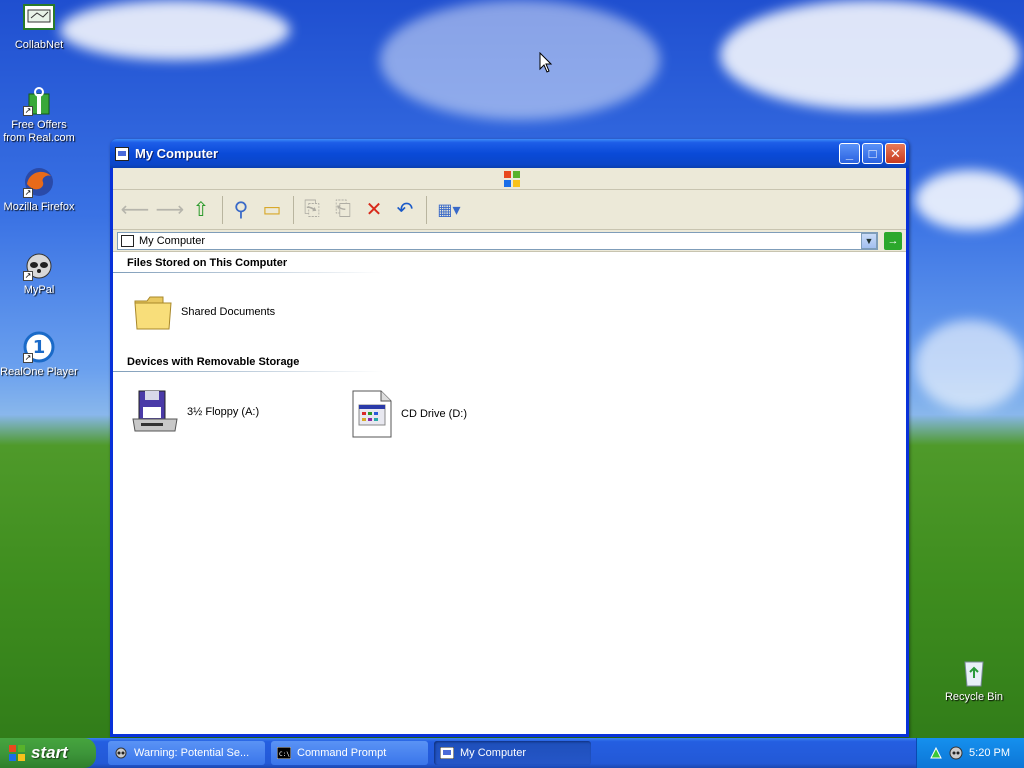  Describe the element at coordinates (974, 697) in the screenshot. I see `desktop-icon-label: Recycle Bin` at that location.